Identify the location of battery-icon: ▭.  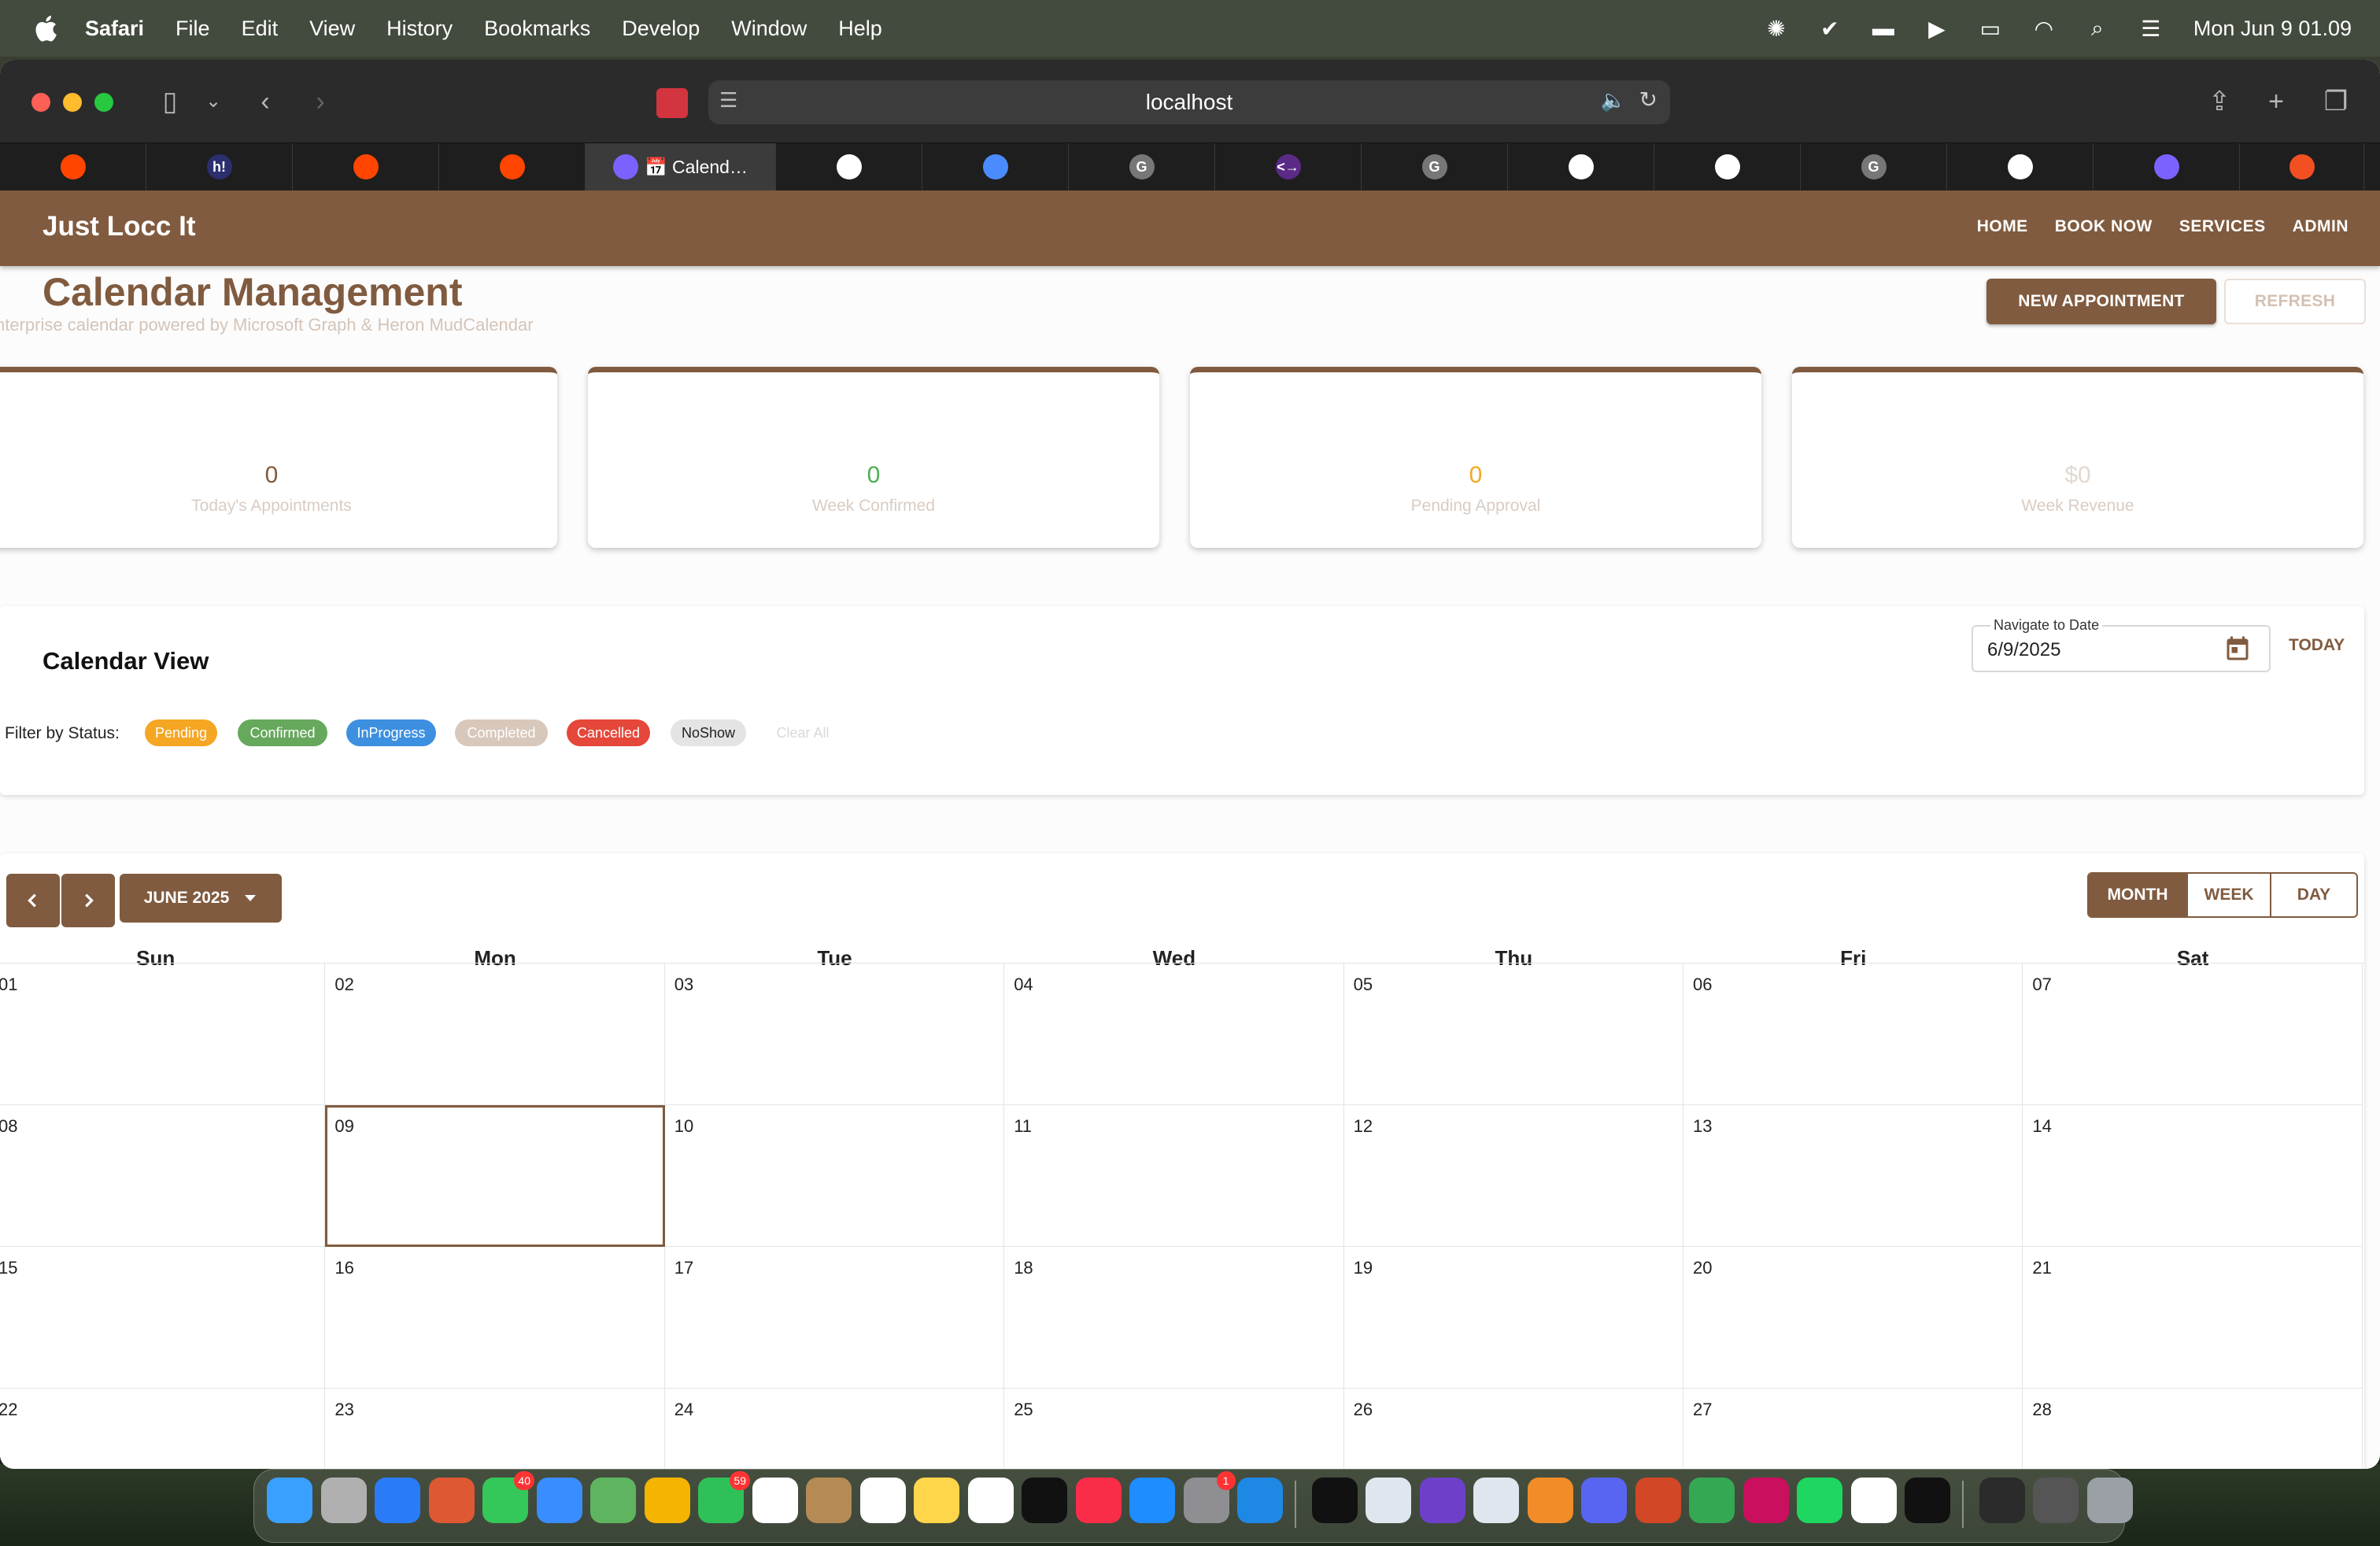
(1990, 28).